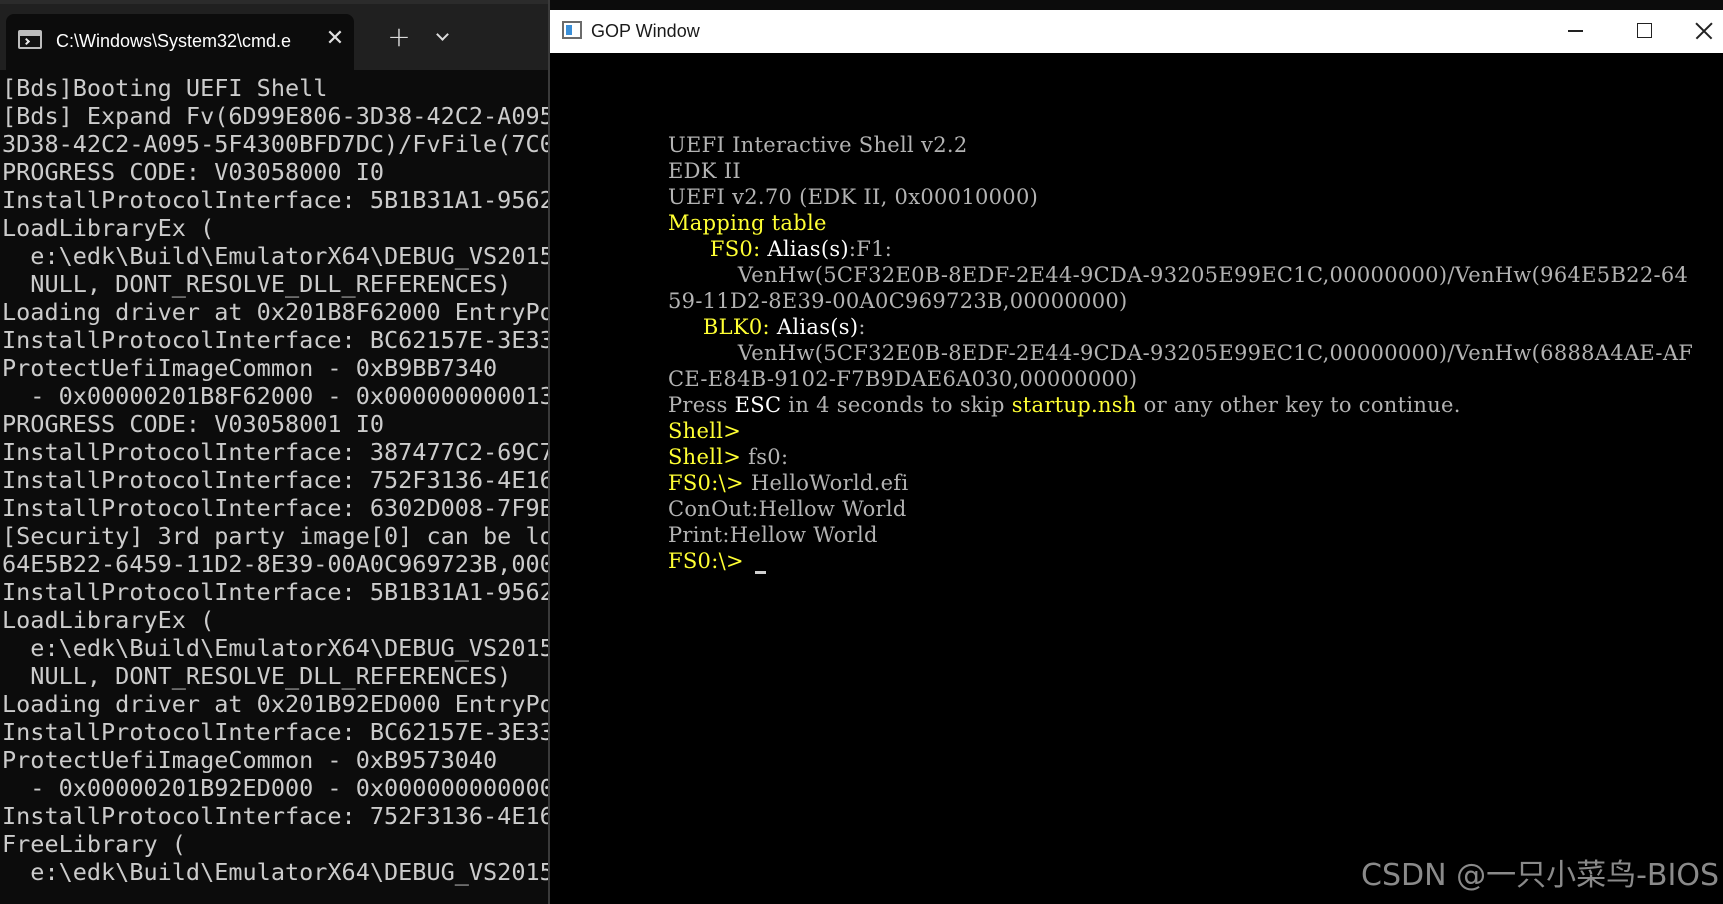 The width and height of the screenshot is (1723, 904). Describe the element at coordinates (1193, 379) in the screenshot. I see `shell-line: CE-E84B-9102-F7B9DAE6A030,00000000)` at that location.